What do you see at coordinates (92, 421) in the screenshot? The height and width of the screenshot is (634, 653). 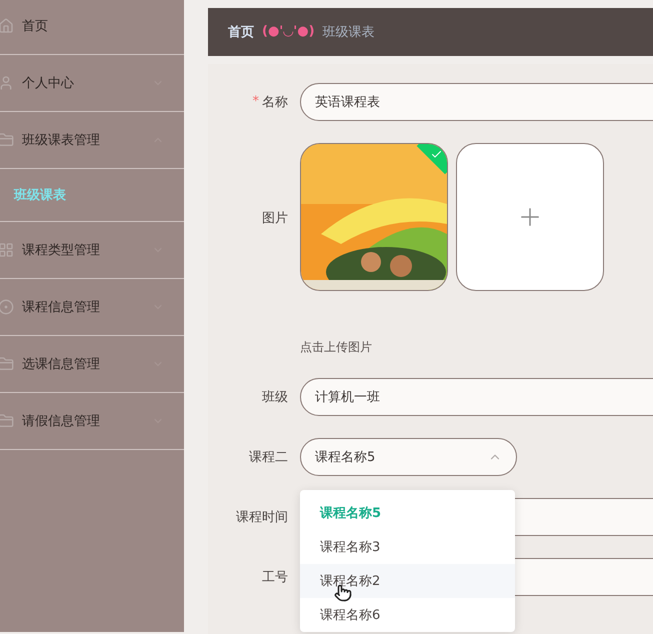 I see `sidebar-item: 请假信息管理` at bounding box center [92, 421].